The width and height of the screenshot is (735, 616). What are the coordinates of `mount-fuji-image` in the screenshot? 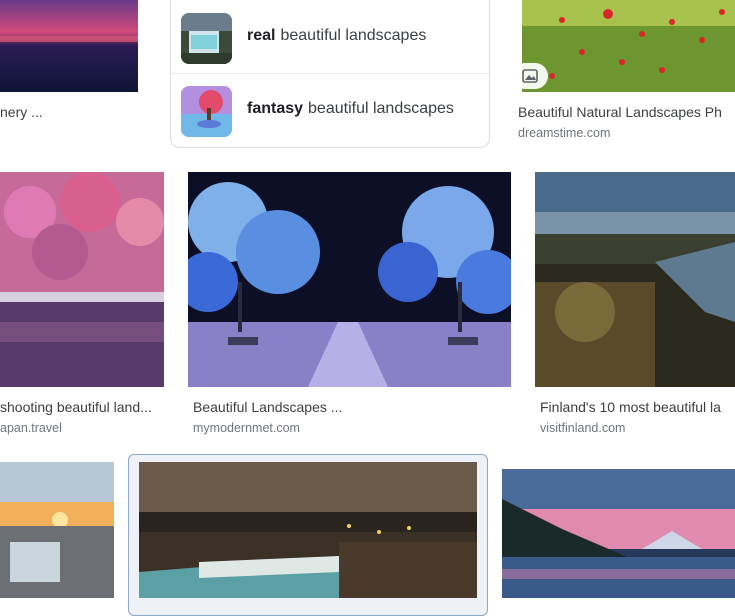 It's located at (618, 533).